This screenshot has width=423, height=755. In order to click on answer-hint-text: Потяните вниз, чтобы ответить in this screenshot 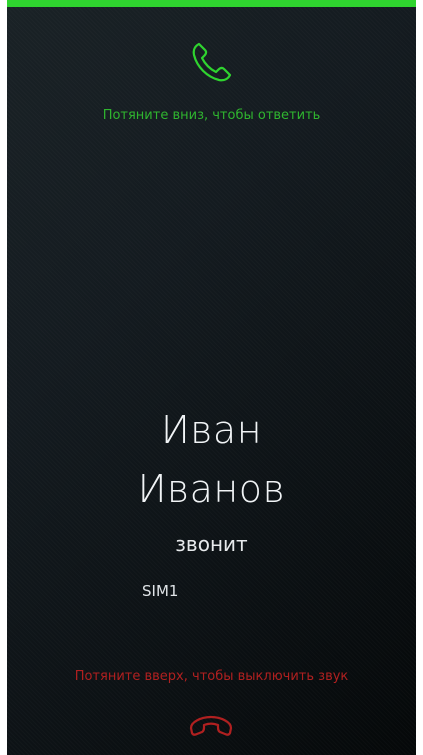, I will do `click(211, 115)`.